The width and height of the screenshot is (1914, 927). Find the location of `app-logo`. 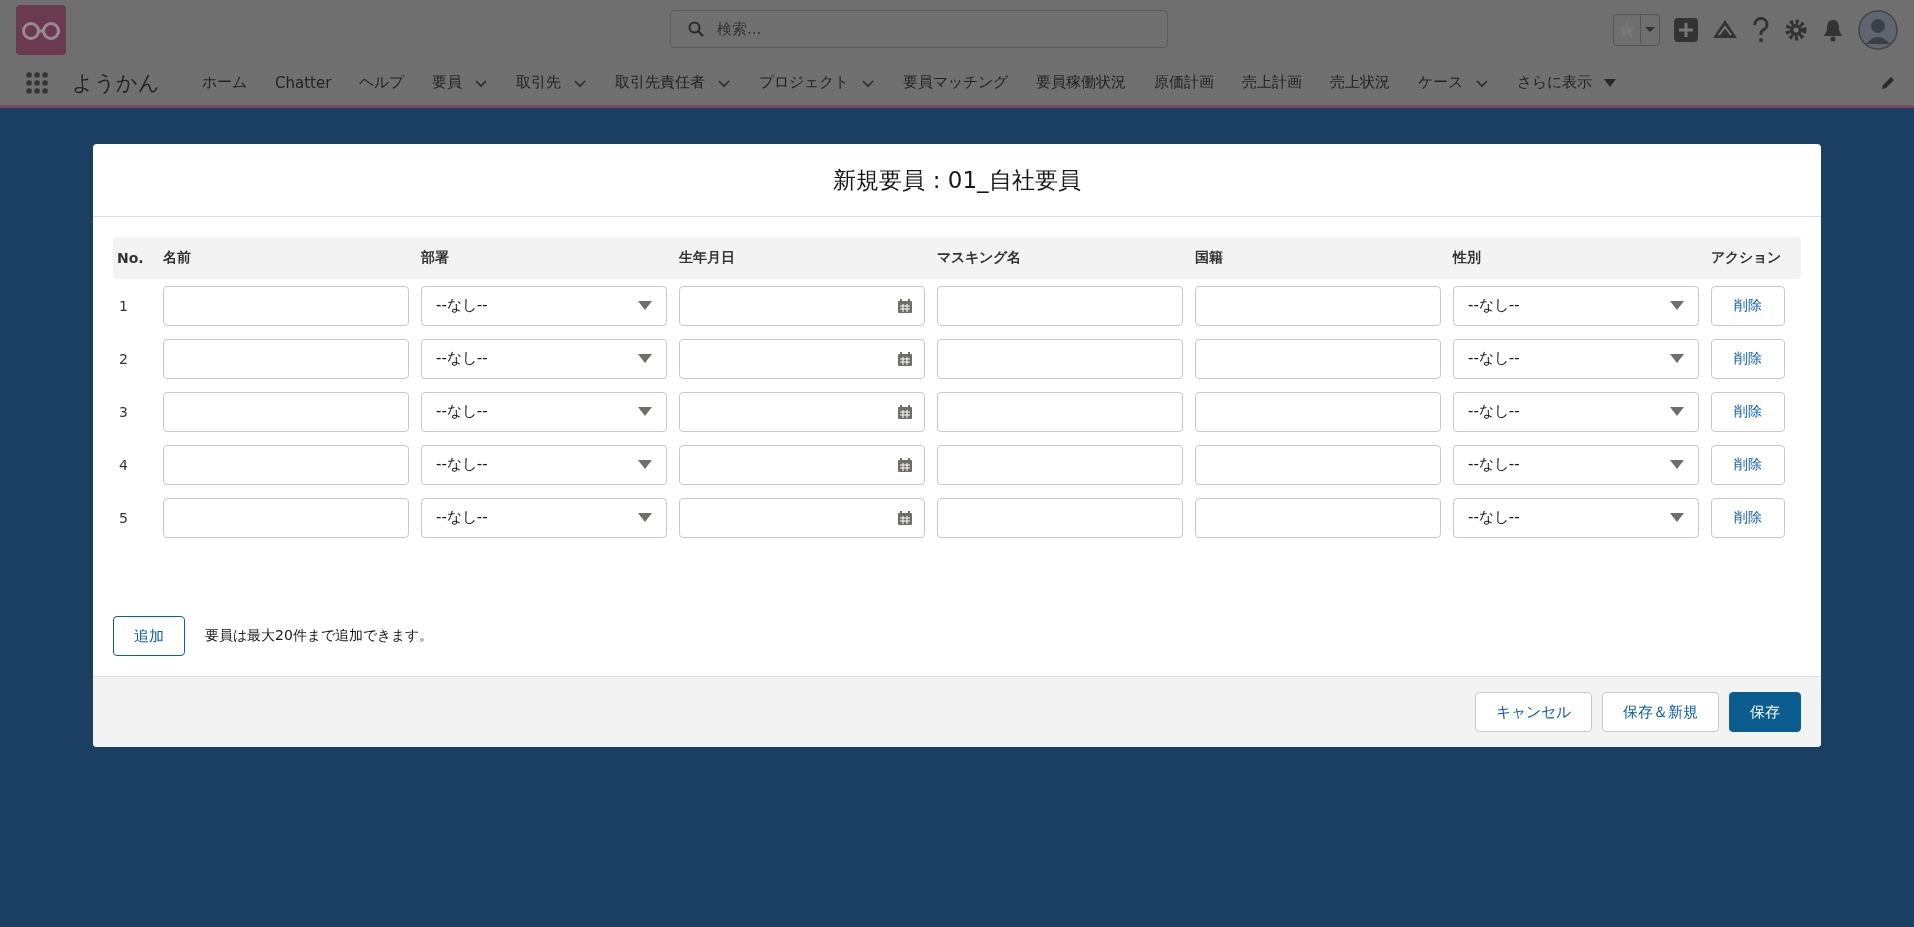

app-logo is located at coordinates (41, 30).